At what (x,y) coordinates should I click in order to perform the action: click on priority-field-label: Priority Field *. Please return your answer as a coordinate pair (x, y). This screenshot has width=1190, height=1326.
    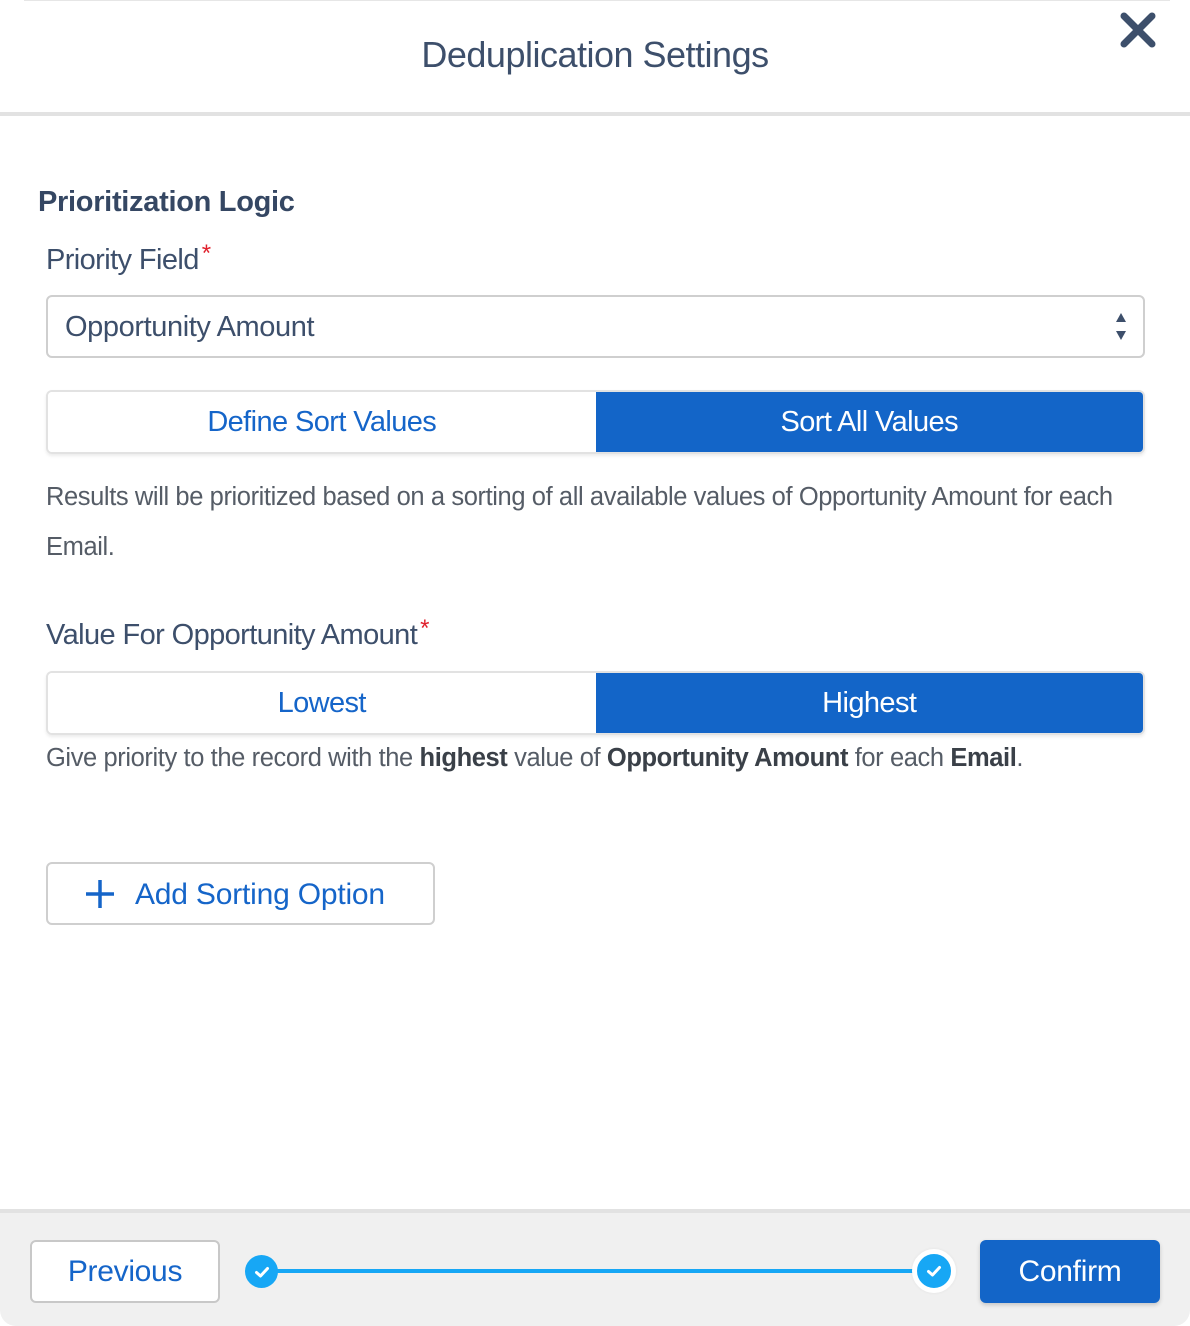
    Looking at the image, I should click on (128, 258).